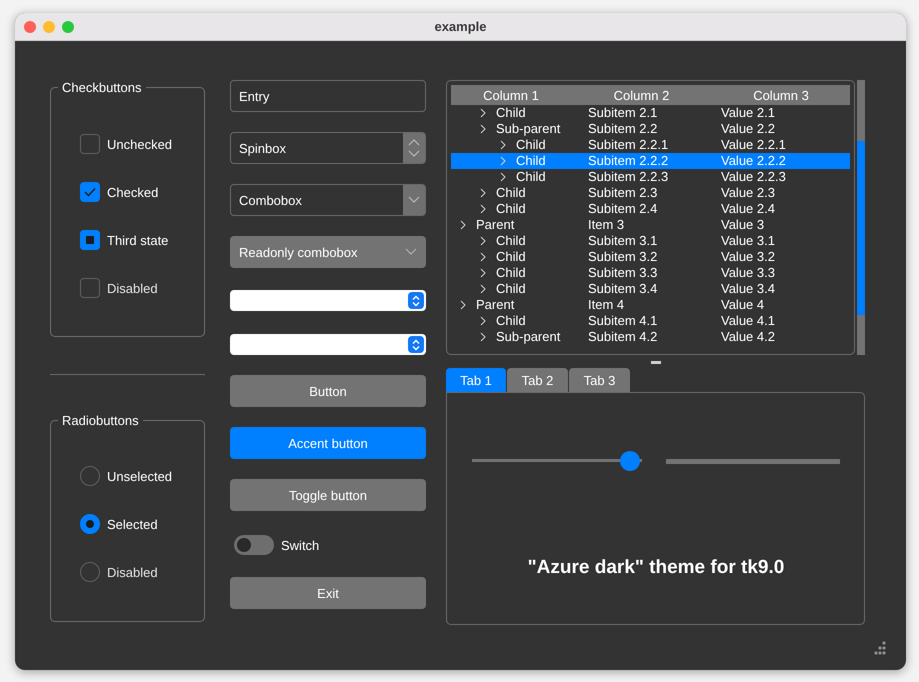  I want to click on tree-row: Child Subitem 2.1 Value 2.1, so click(650, 113).